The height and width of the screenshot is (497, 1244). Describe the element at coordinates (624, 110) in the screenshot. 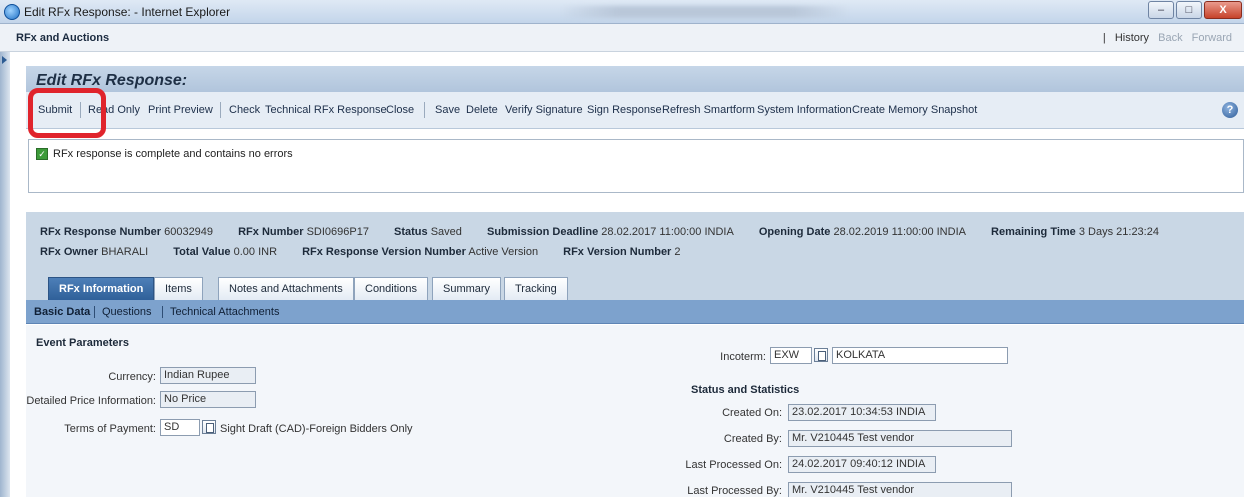

I see `sign-response-button: Sign Response` at that location.